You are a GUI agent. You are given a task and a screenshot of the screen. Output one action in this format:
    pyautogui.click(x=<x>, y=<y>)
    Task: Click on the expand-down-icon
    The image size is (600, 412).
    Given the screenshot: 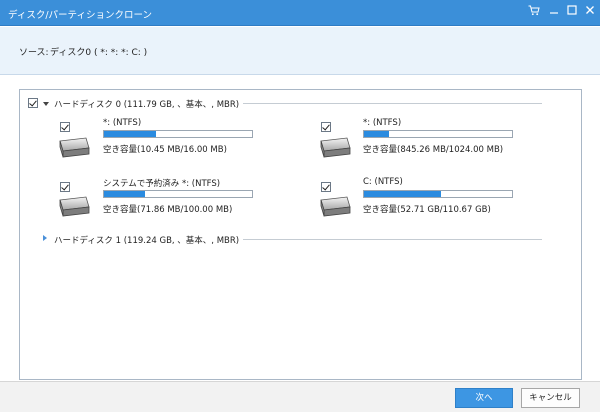 What is the action you would take?
    pyautogui.click(x=46, y=104)
    